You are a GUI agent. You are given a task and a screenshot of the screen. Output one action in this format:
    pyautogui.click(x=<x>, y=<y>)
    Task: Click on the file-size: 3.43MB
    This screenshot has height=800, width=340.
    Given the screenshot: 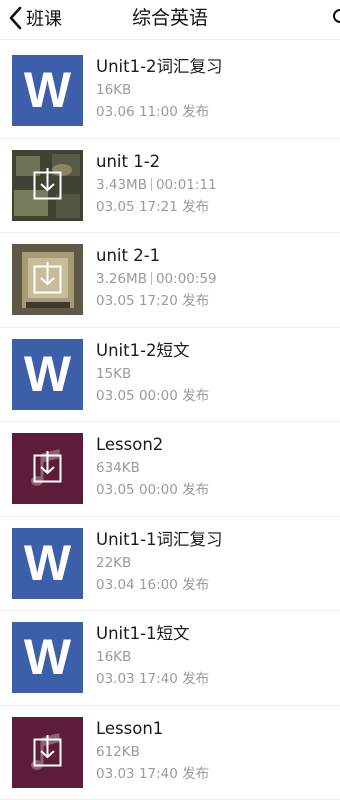 What is the action you would take?
    pyautogui.click(x=121, y=185)
    